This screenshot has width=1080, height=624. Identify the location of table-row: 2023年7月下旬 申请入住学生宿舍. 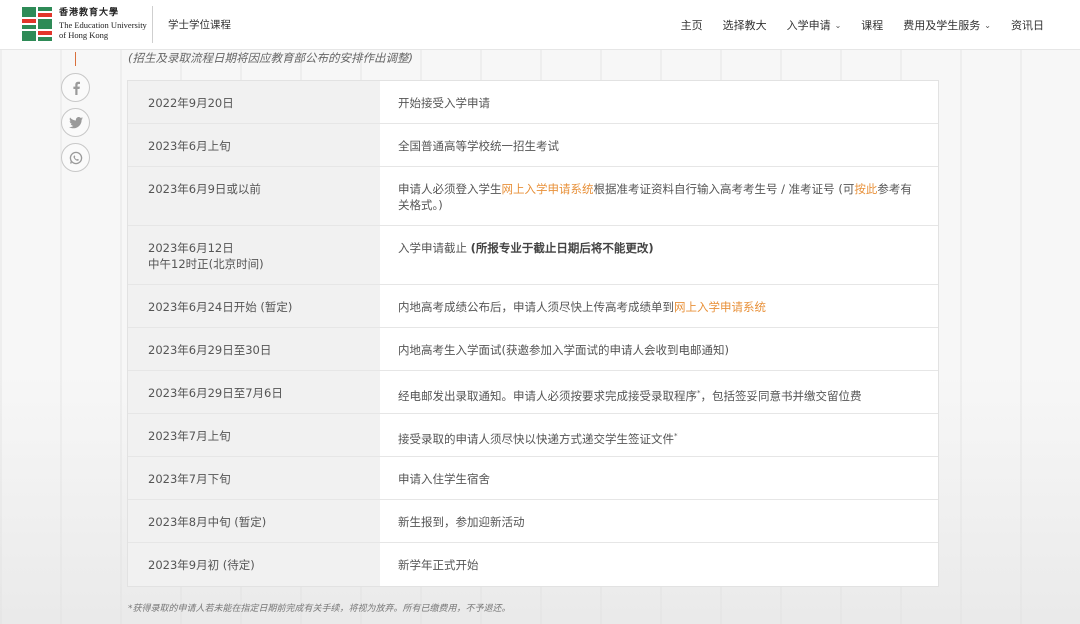
(533, 478).